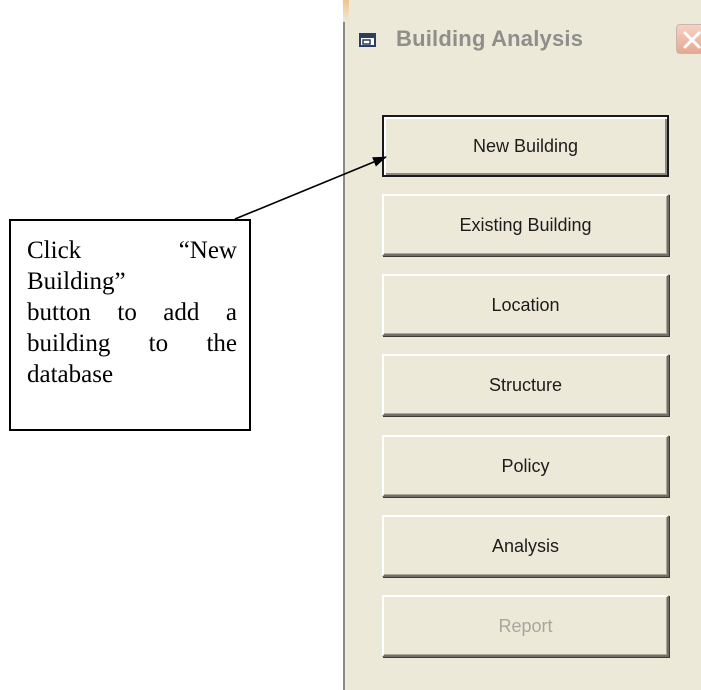  What do you see at coordinates (346, 11) in the screenshot?
I see `title-bar-accent` at bounding box center [346, 11].